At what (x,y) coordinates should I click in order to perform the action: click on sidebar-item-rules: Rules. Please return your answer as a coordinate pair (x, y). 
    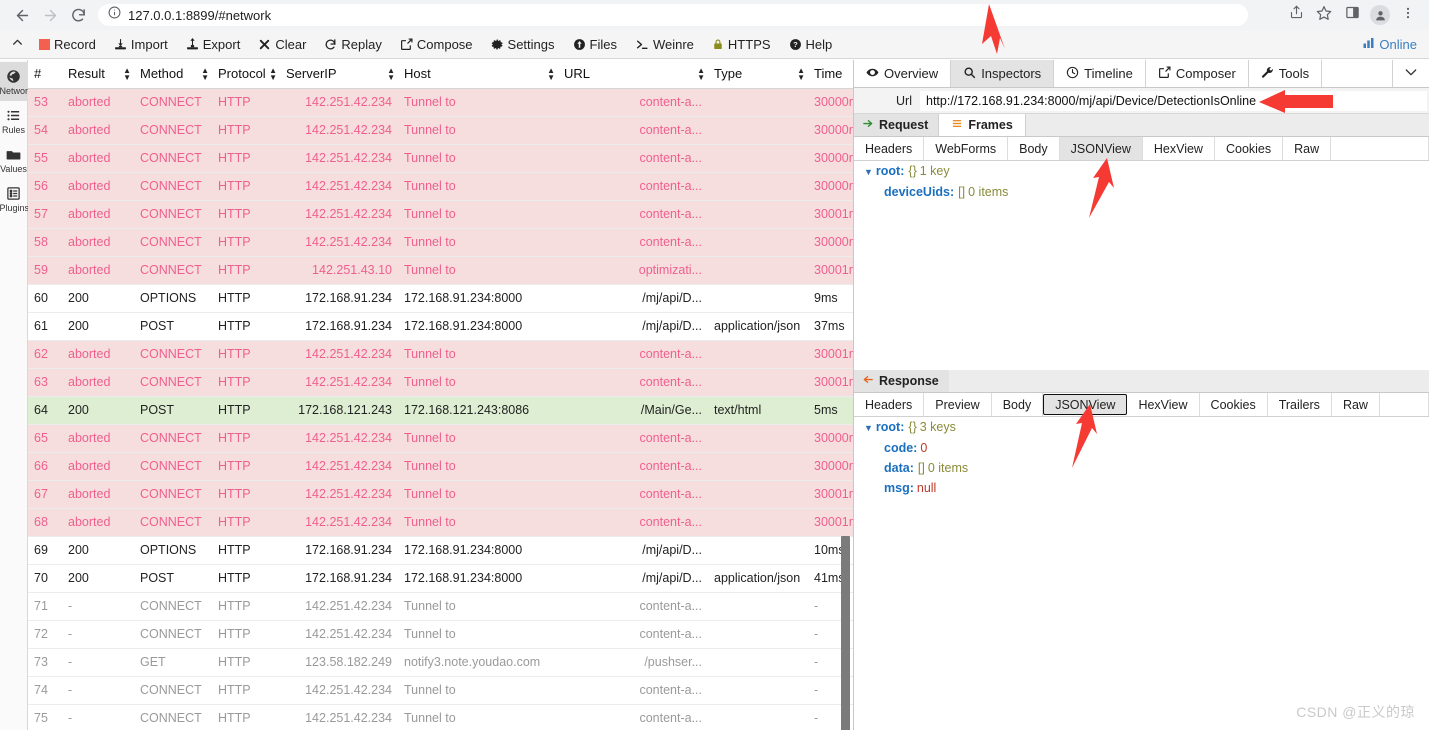
    Looking at the image, I should click on (14, 120).